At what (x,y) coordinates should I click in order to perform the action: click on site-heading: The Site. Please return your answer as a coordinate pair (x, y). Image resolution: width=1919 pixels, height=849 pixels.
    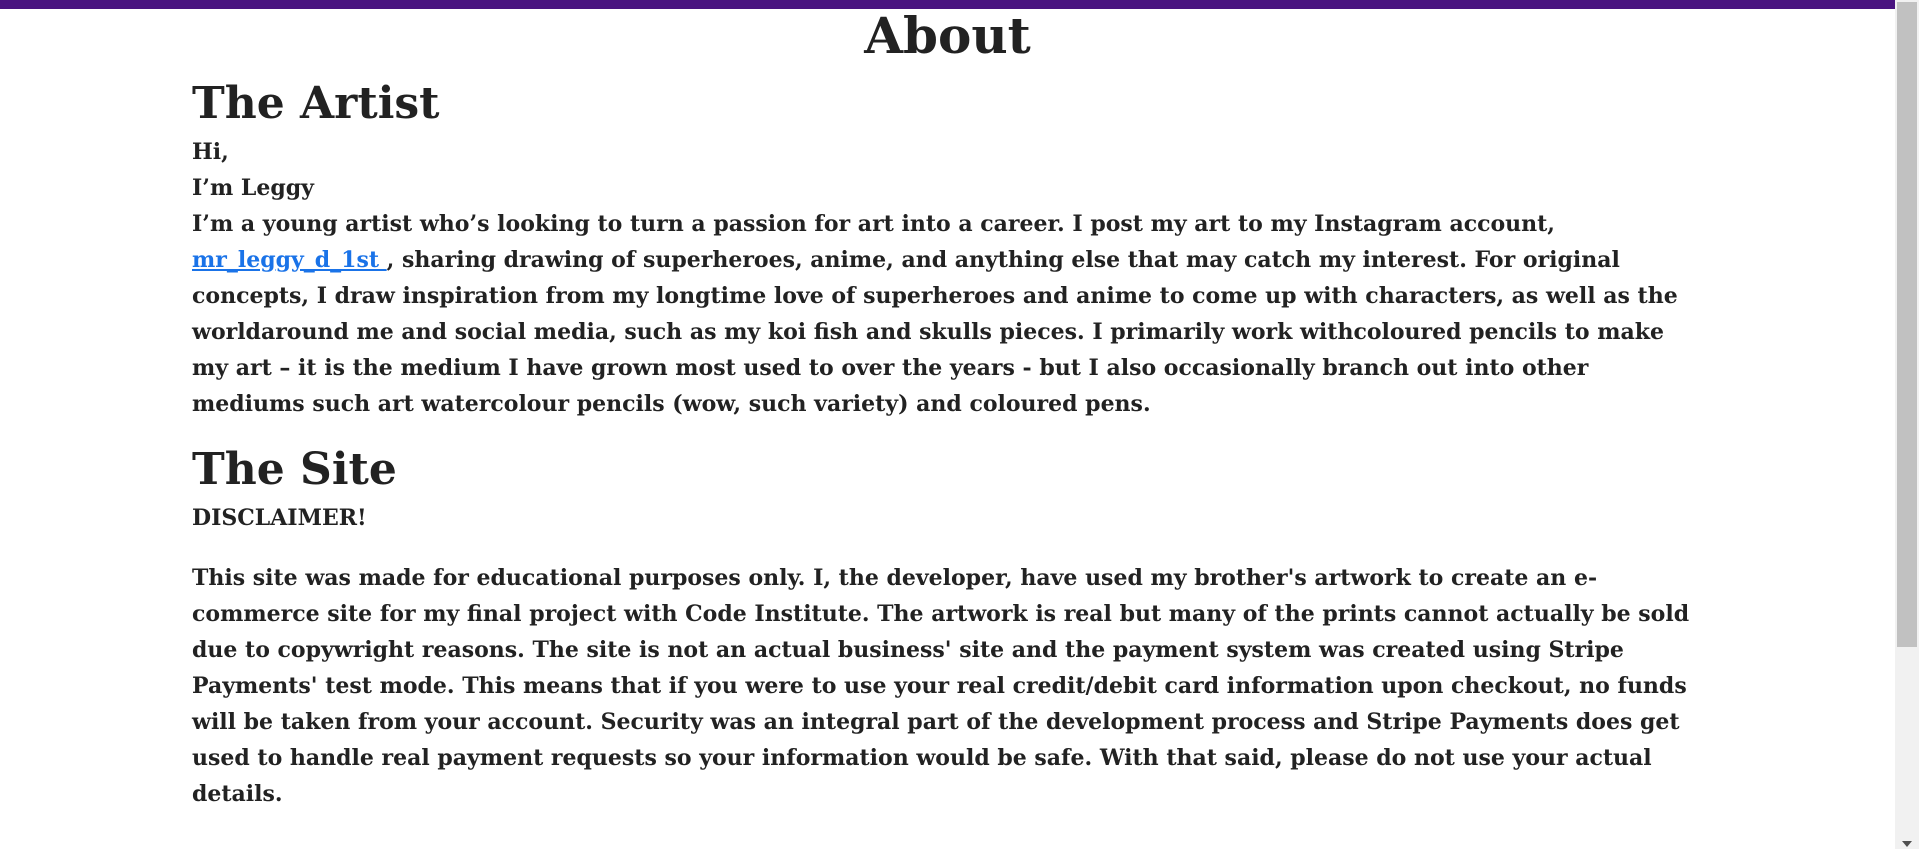
    Looking at the image, I should click on (294, 469).